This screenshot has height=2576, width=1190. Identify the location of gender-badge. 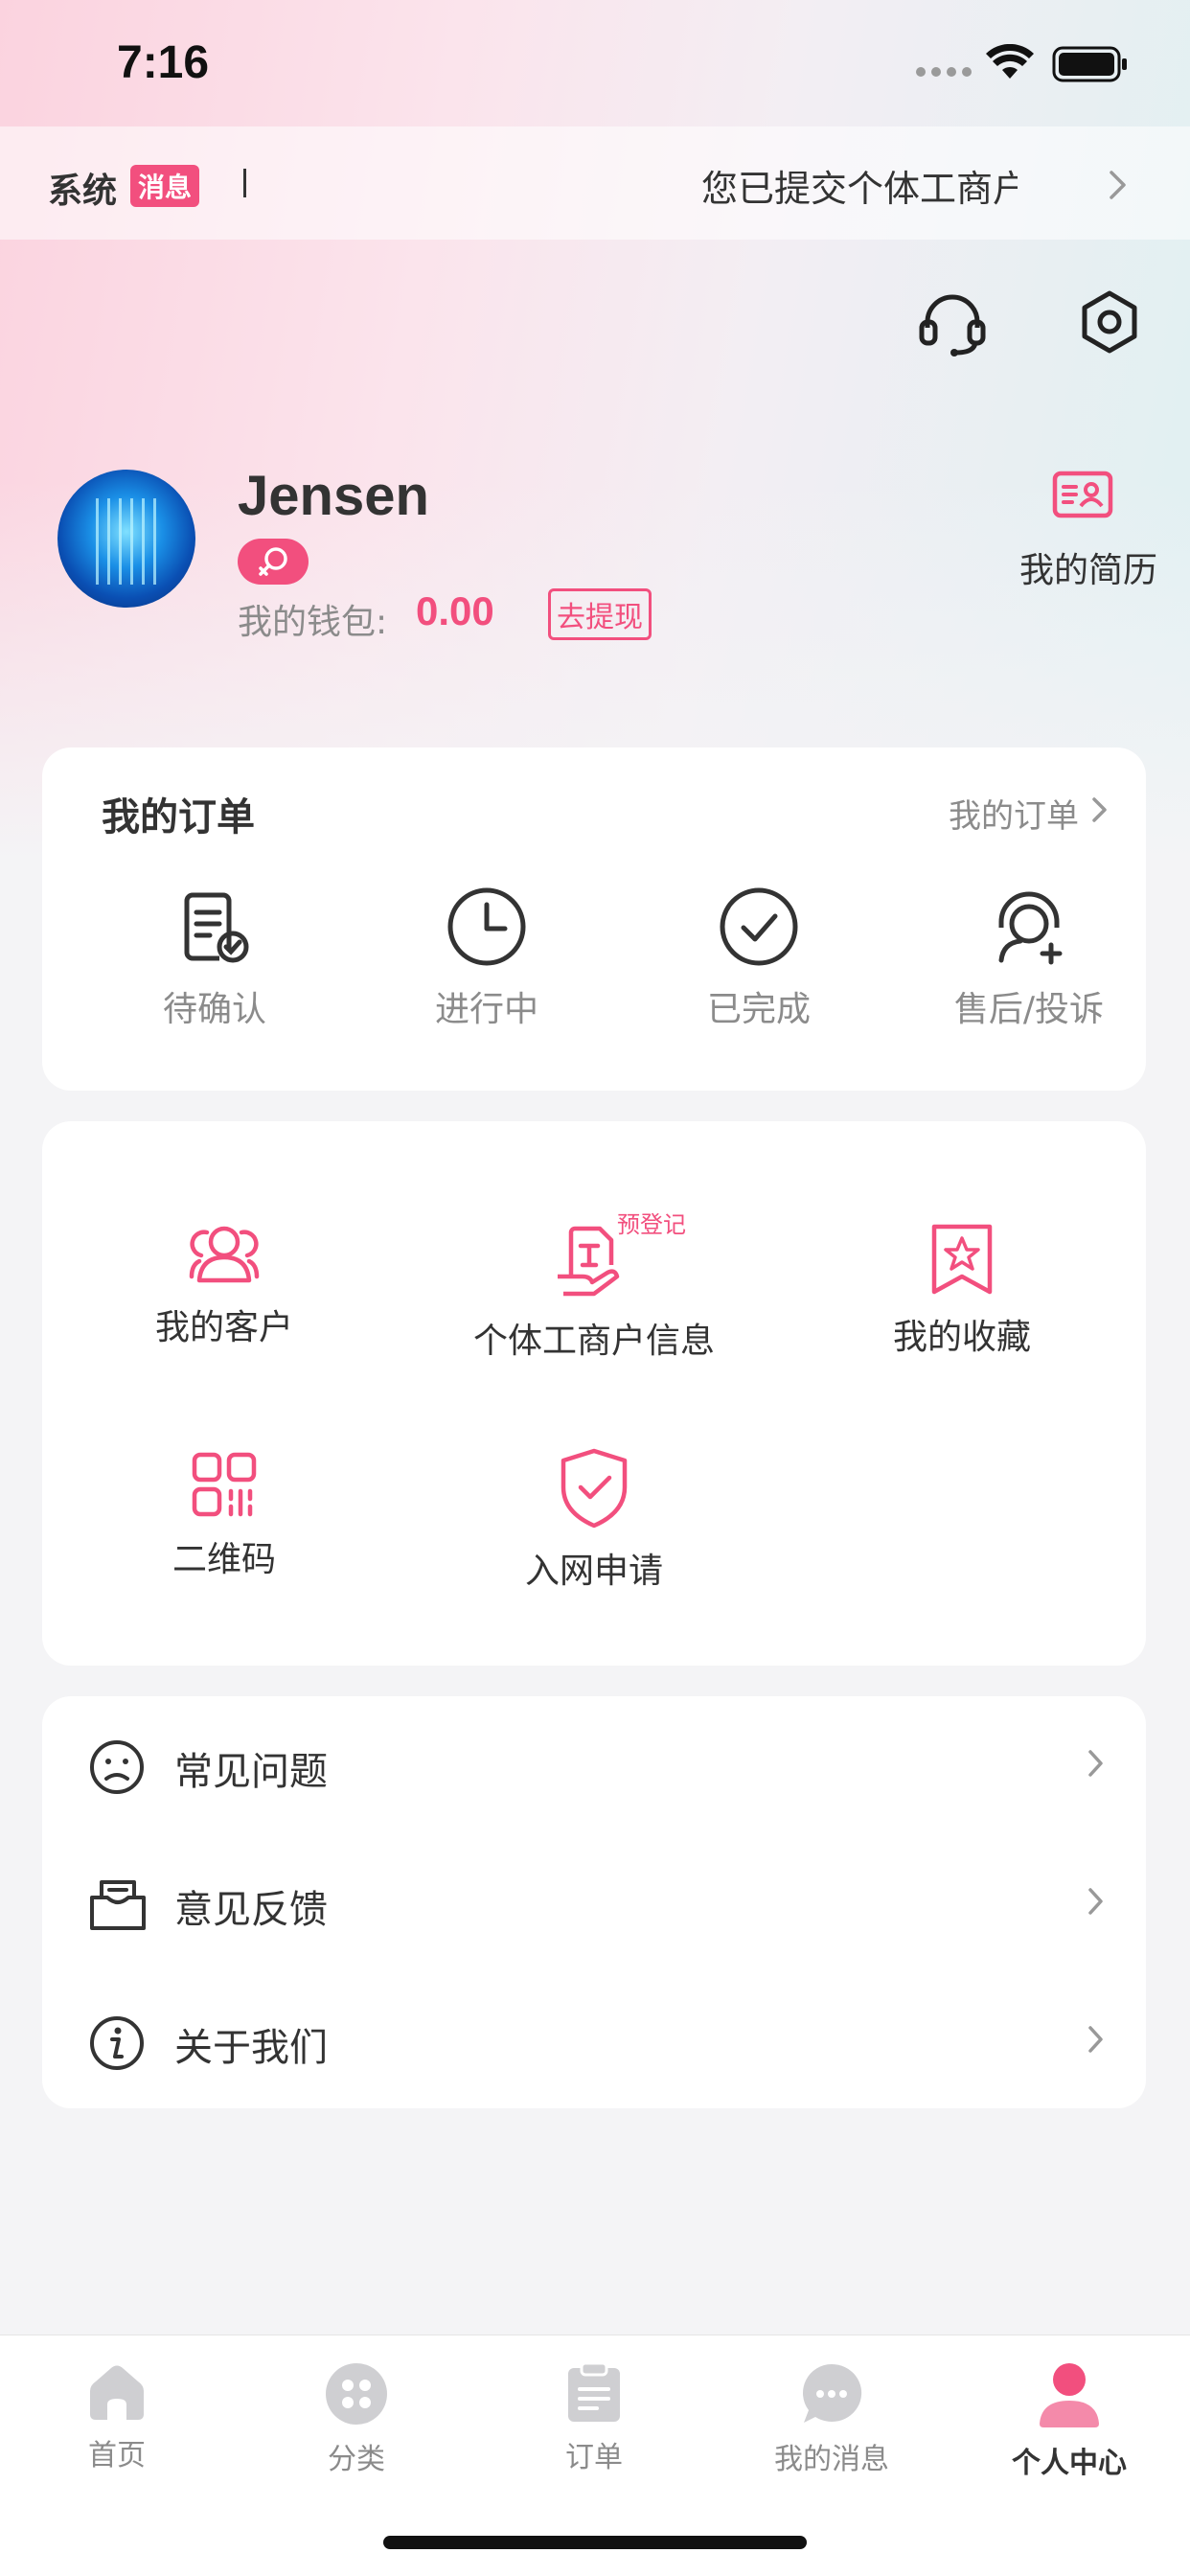
(273, 562).